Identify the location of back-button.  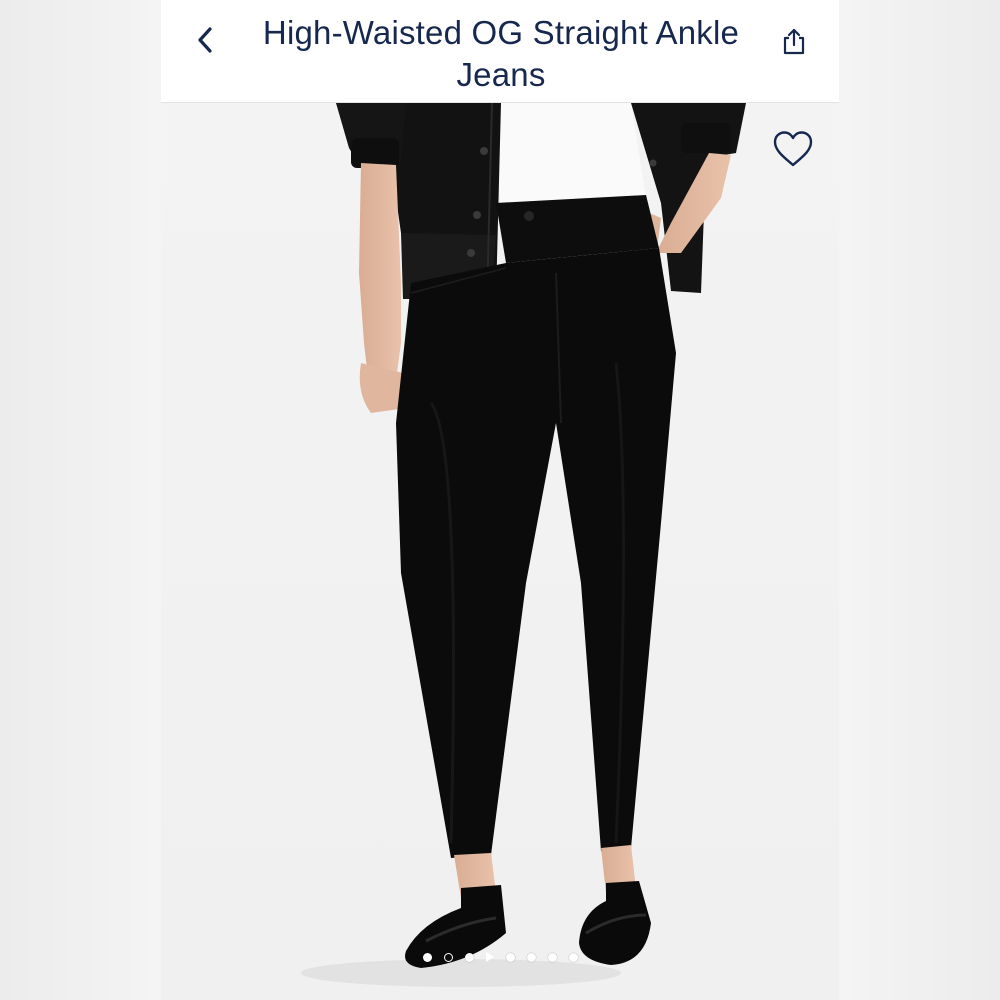
(205, 40).